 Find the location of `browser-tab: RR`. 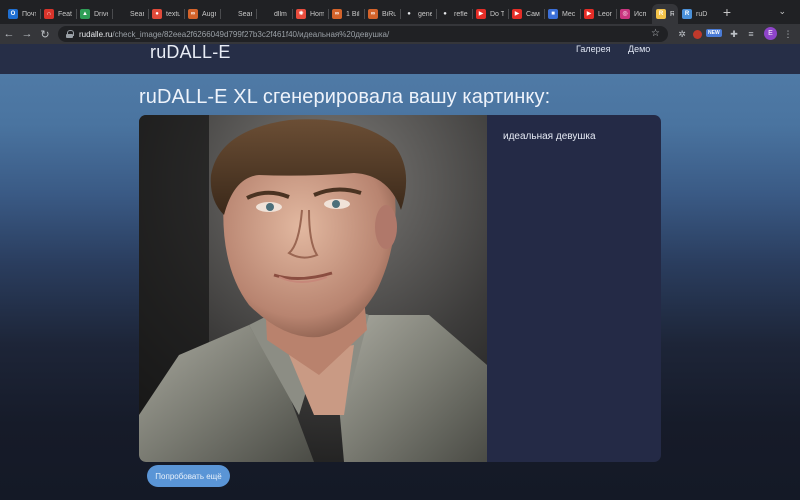

browser-tab: RR is located at coordinates (665, 14).